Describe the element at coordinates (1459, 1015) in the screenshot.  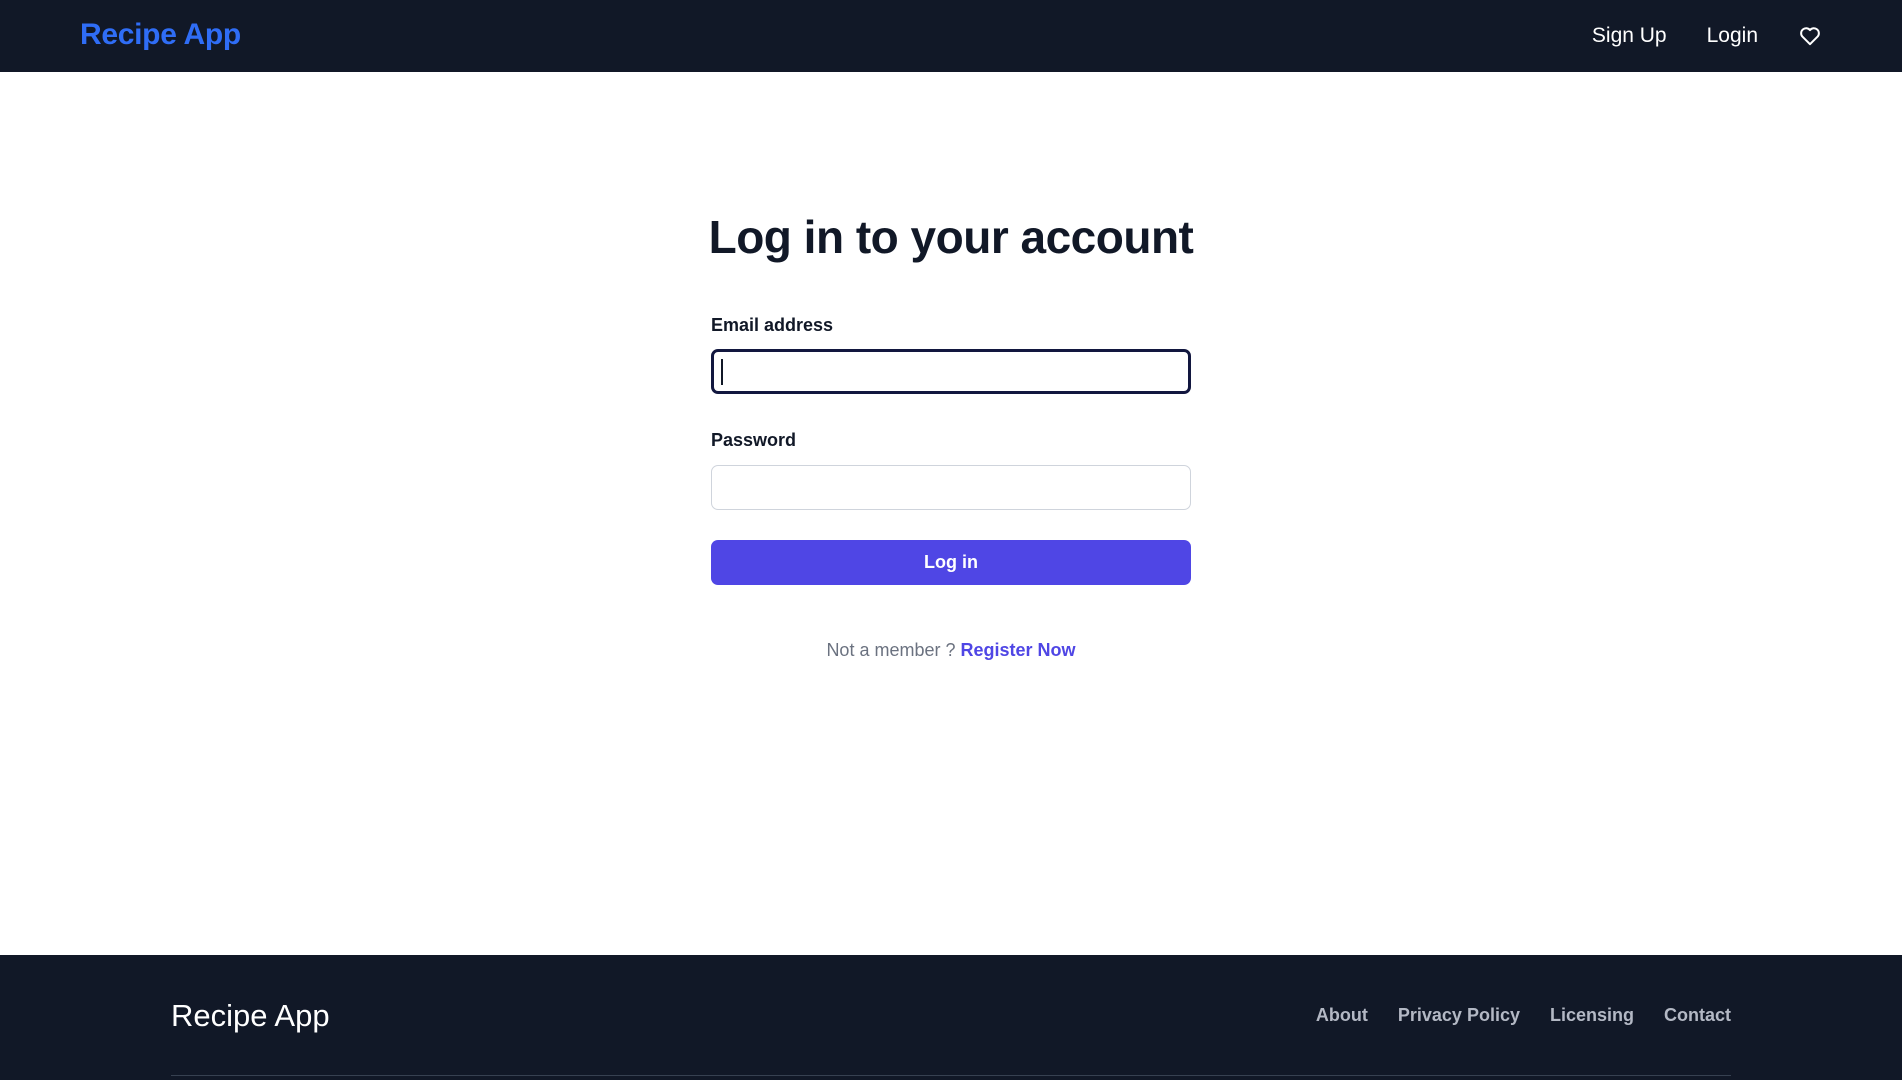
I see `footer-privacy-link: Privacy Policy` at that location.